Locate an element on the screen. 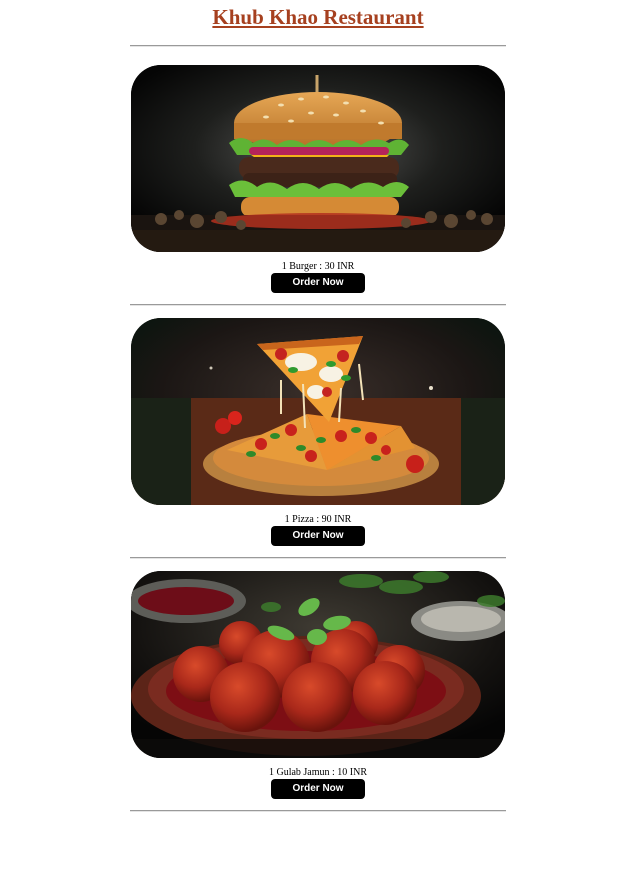  page-title: Khub Khao Restaurant is located at coordinates (318, 17).